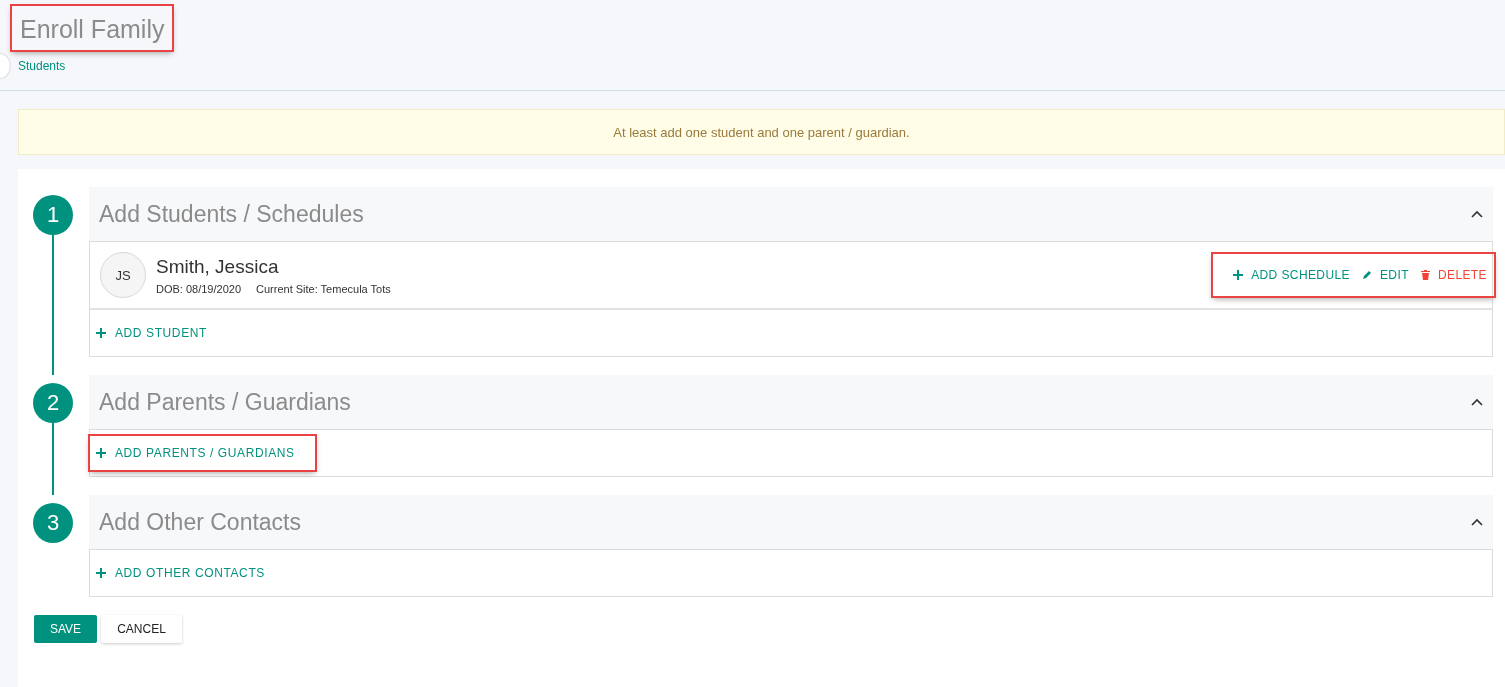  What do you see at coordinates (202, 453) in the screenshot?
I see `add-button: ADD PARENTS / GUARDIANS` at bounding box center [202, 453].